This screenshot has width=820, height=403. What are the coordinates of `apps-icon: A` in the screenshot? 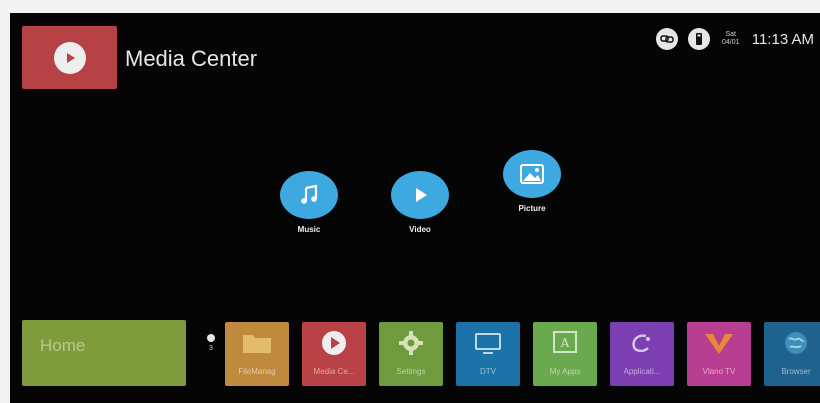 It's located at (565, 343).